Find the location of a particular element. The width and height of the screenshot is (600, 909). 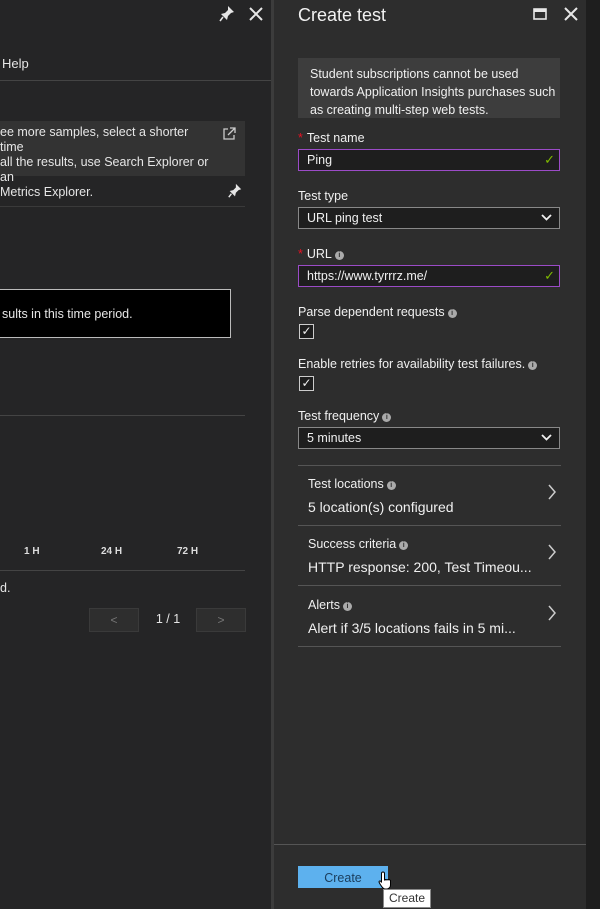

test-name-input: Ping ✓ is located at coordinates (429, 160).